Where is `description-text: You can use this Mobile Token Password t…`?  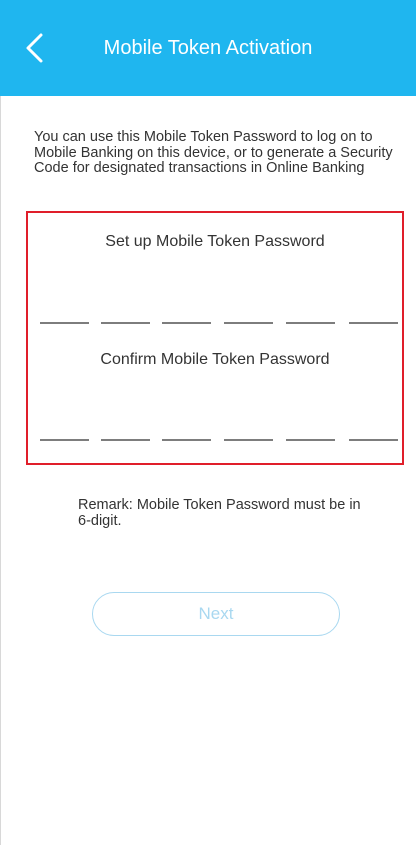 description-text: You can use this Mobile Token Password t… is located at coordinates (213, 152).